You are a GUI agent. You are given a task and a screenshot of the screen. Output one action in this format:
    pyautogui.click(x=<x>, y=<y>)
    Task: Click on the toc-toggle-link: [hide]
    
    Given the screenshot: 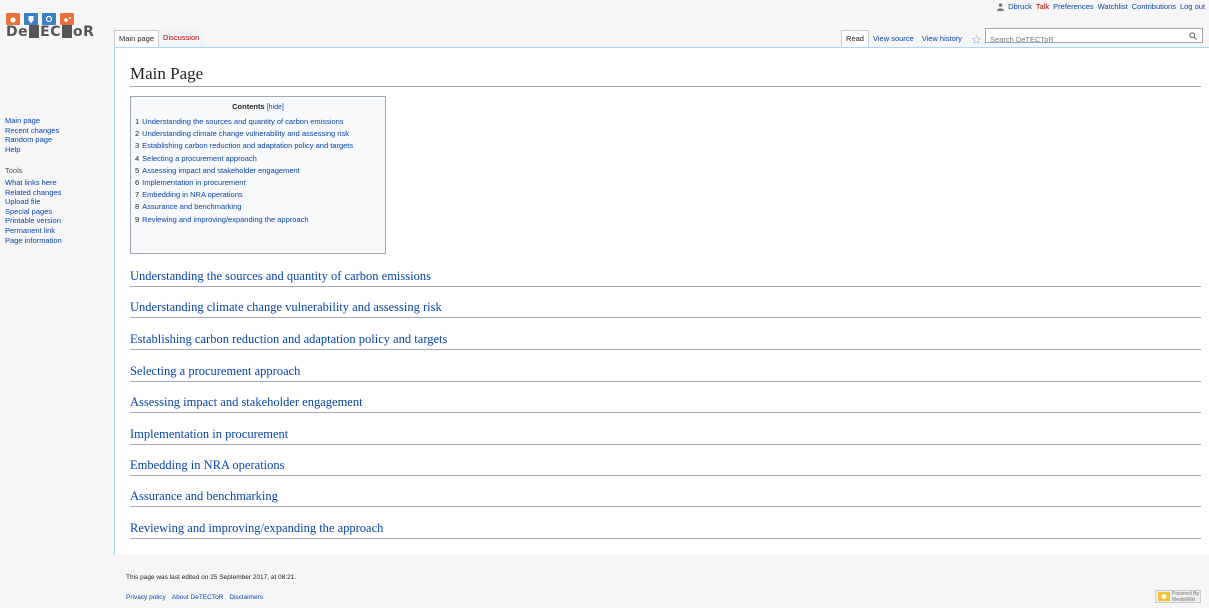 What is the action you would take?
    pyautogui.click(x=275, y=107)
    